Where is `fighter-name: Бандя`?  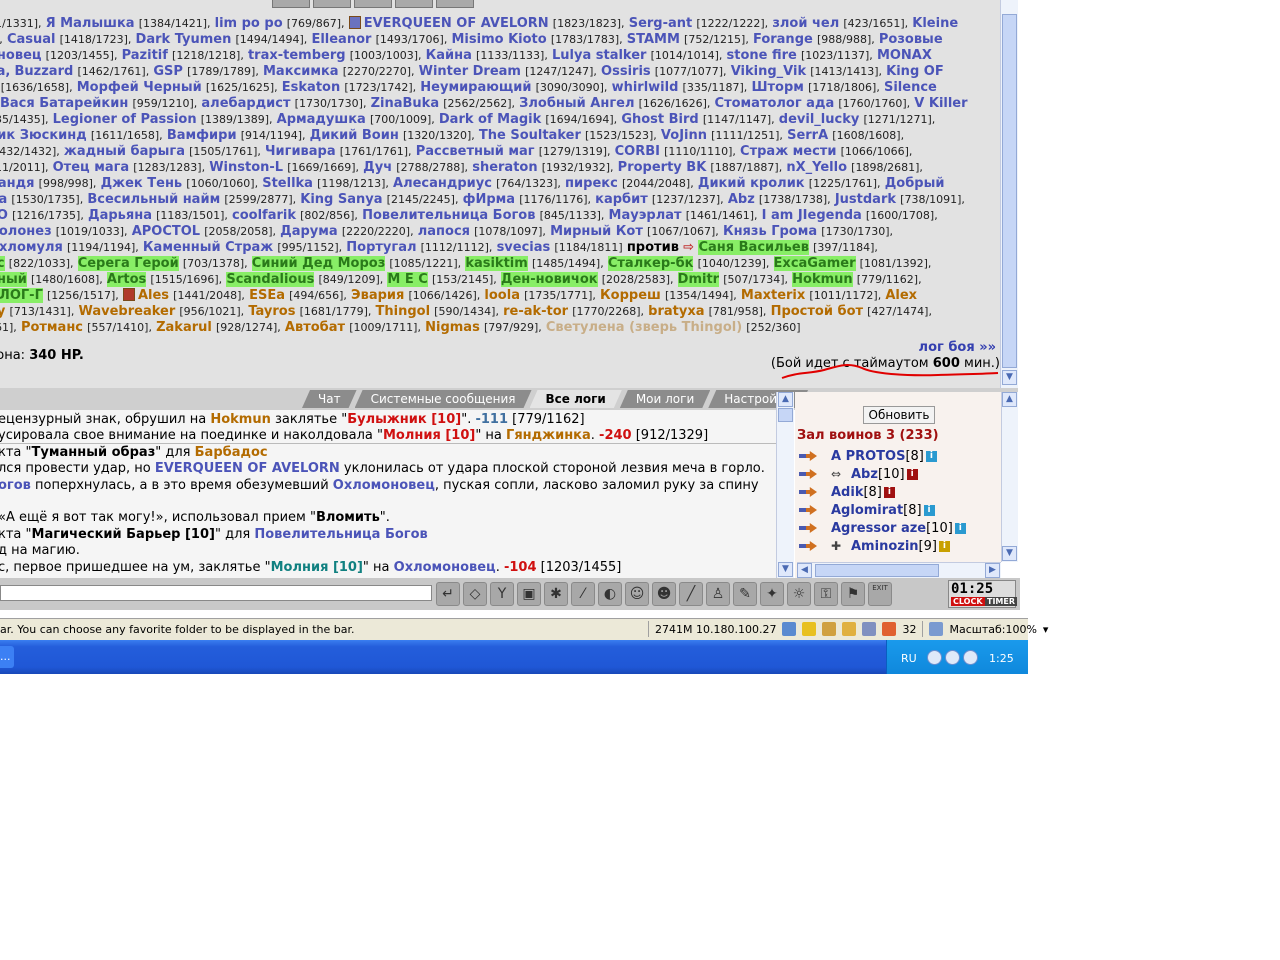 fighter-name: Бандя is located at coordinates (17, 183).